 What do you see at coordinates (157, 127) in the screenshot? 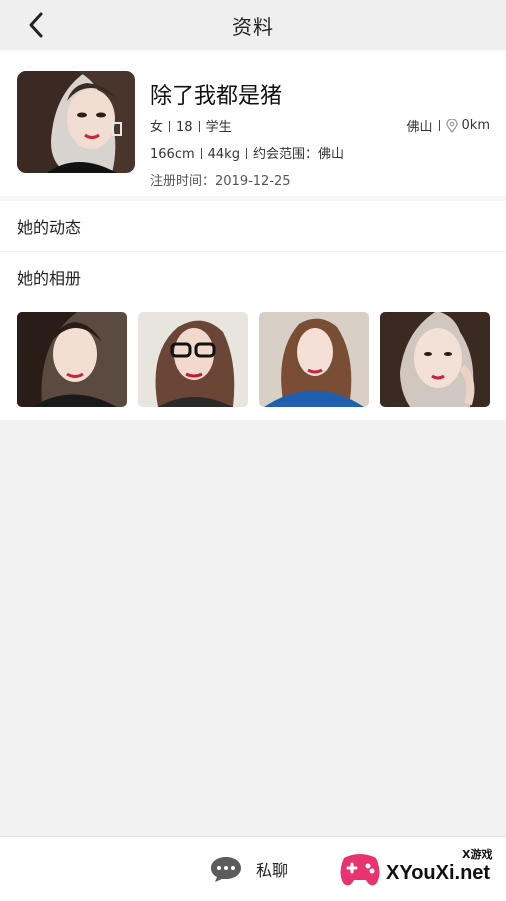
I see `gender: 女` at bounding box center [157, 127].